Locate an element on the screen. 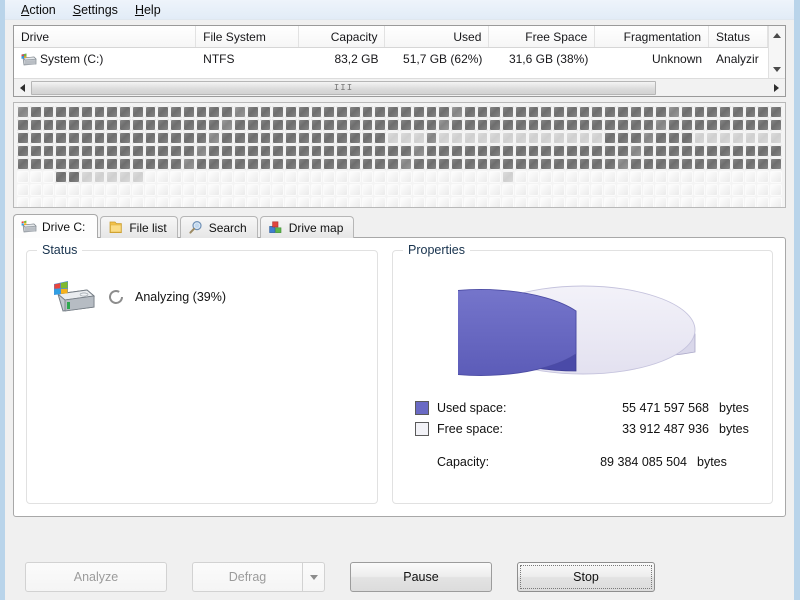 The width and height of the screenshot is (800, 600). scroll-right-icon is located at coordinates (776, 88).